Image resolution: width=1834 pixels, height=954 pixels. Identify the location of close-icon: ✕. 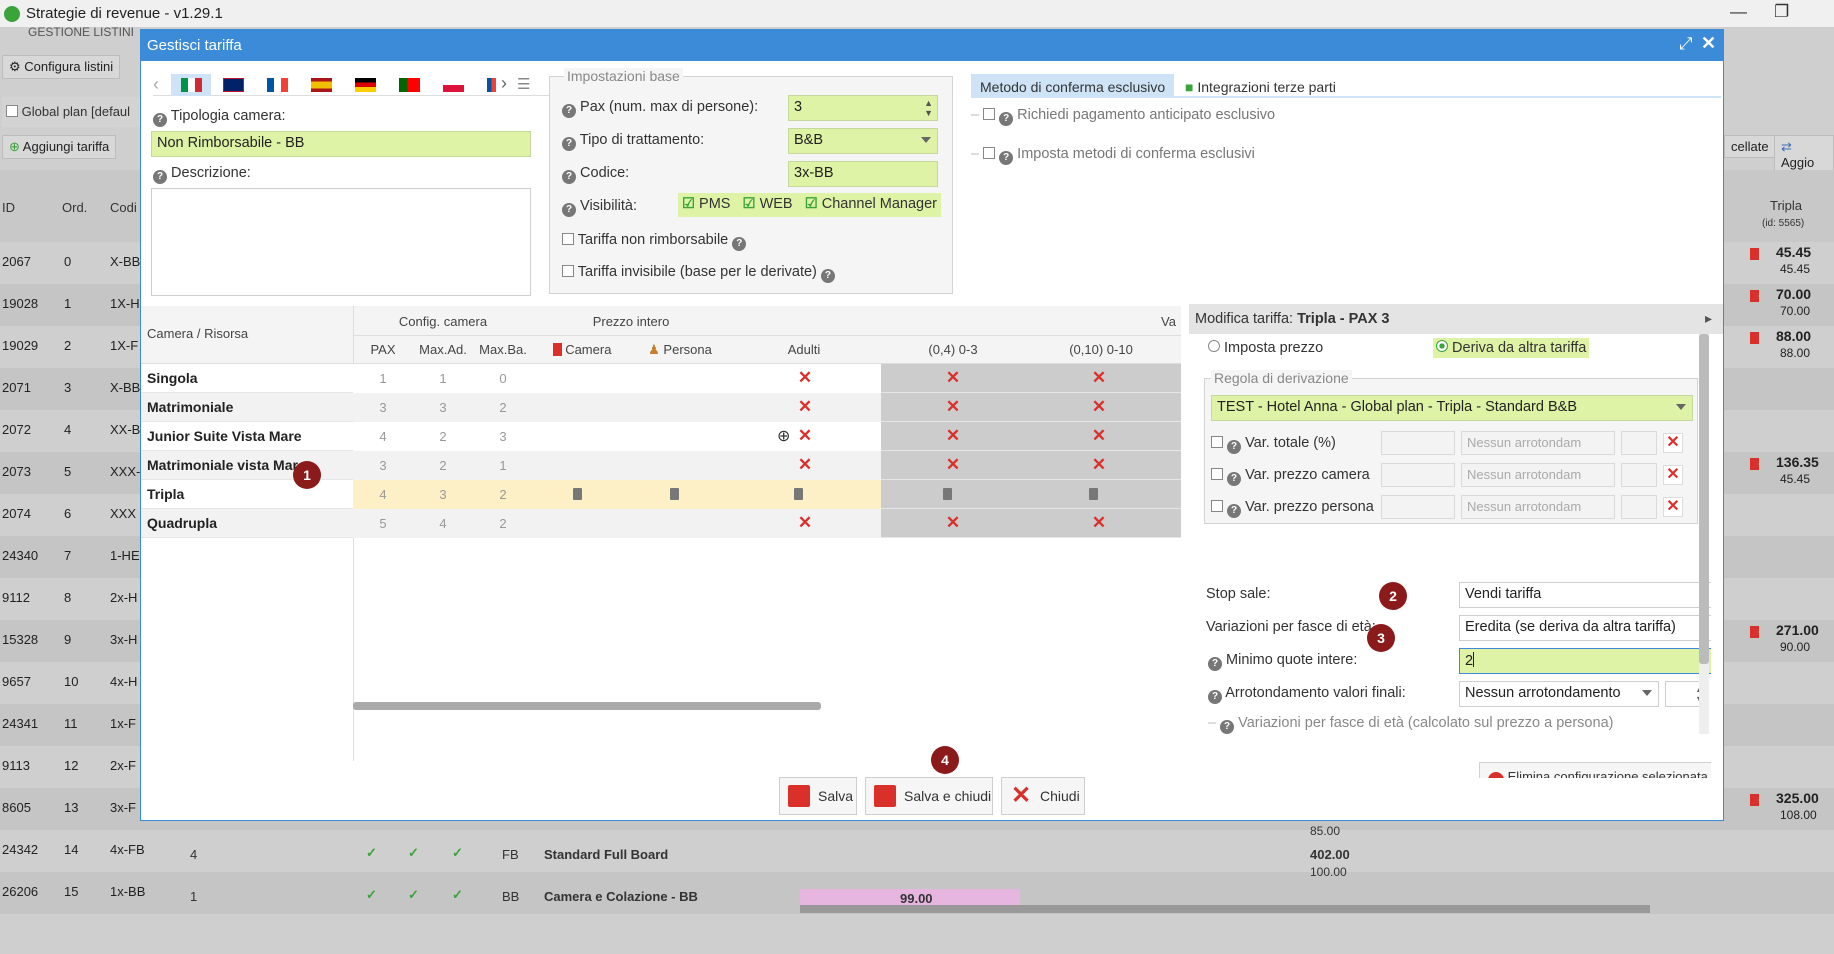
(1708, 43).